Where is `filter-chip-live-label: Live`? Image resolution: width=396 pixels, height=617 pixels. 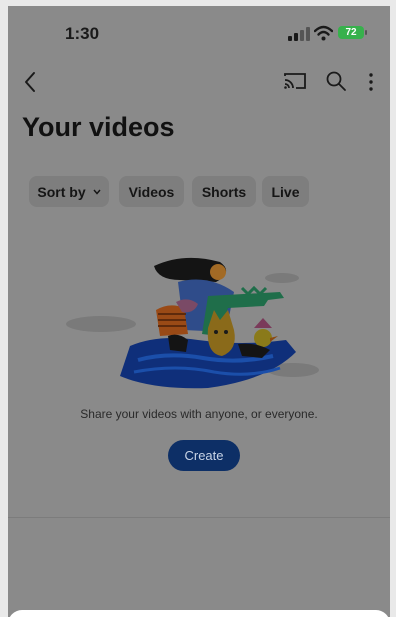 filter-chip-live-label: Live is located at coordinates (285, 191).